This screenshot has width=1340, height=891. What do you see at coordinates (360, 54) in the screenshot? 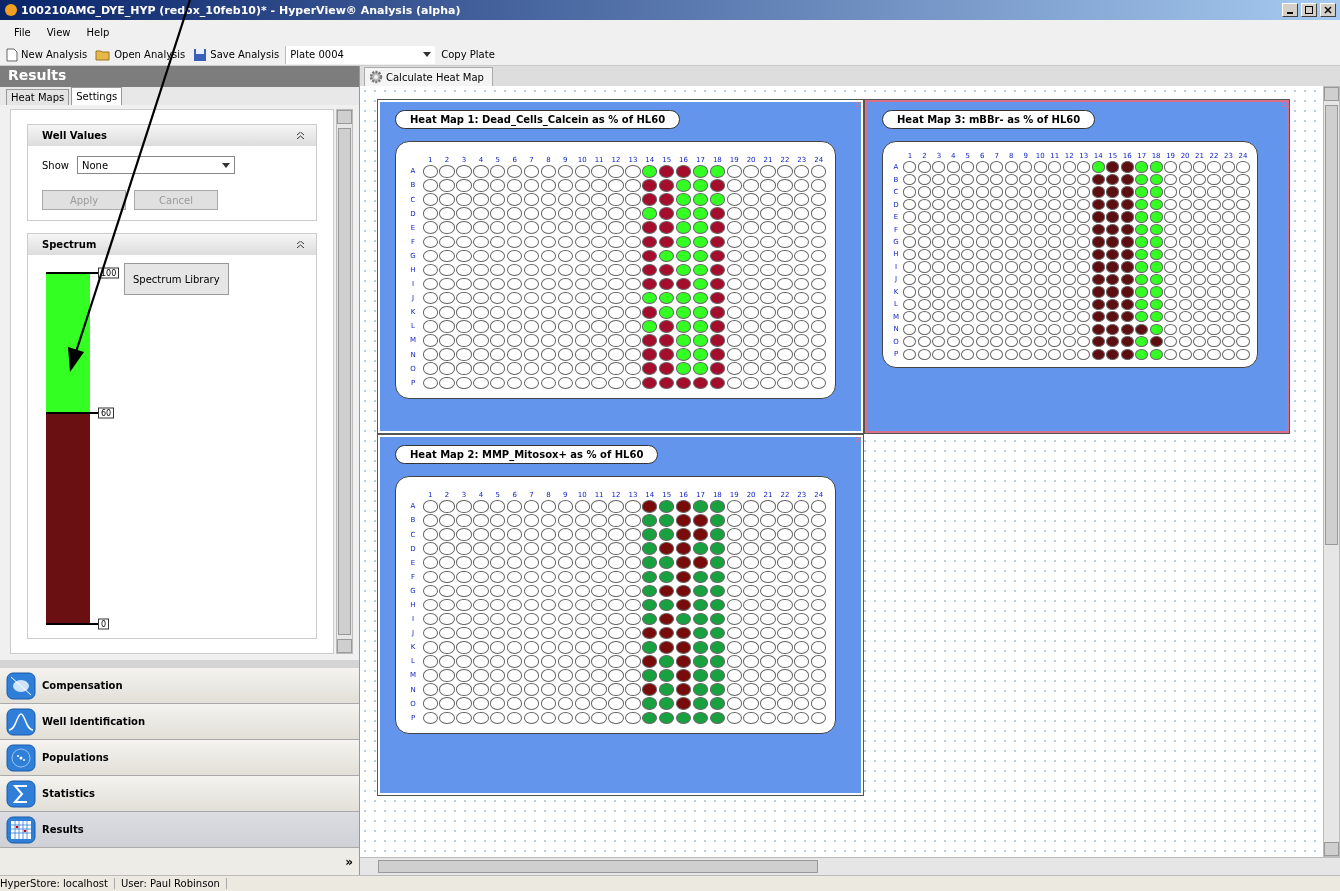
I see `plate-dropdown: Plate 0004` at bounding box center [360, 54].